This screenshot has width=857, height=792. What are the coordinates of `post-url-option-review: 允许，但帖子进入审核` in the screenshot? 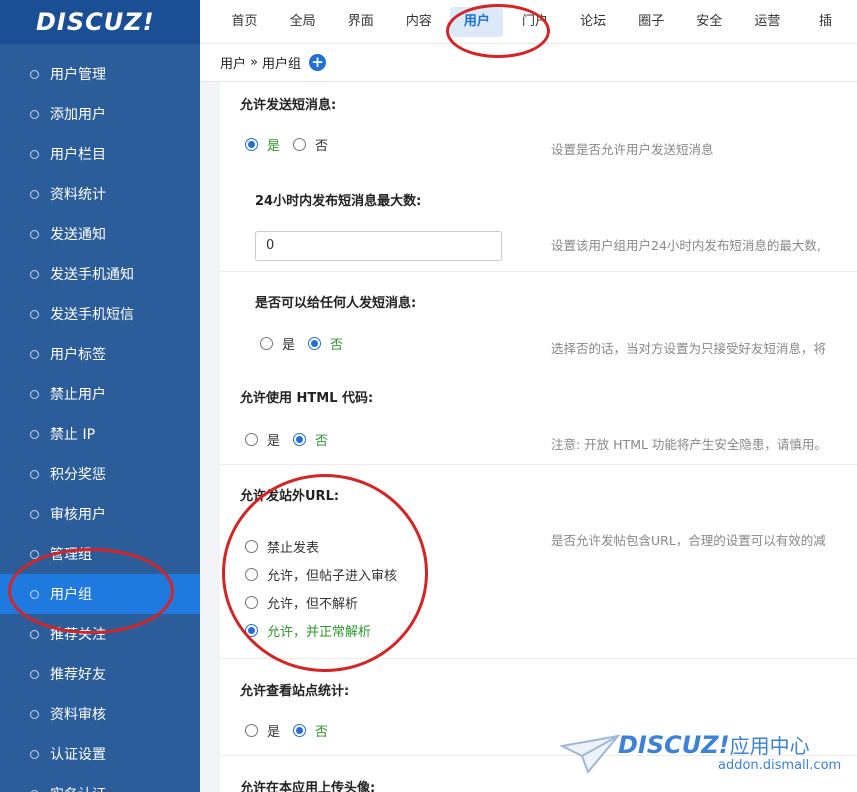 It's located at (321, 574).